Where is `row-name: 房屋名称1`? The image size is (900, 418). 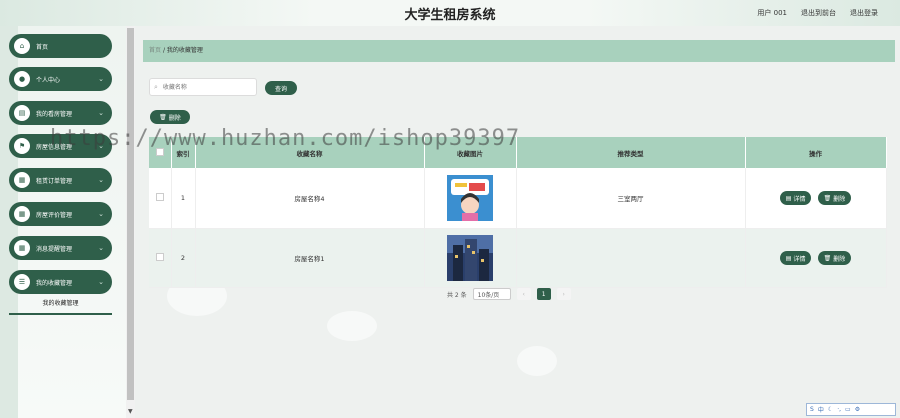
row-name: 房屋名称1 is located at coordinates (310, 258).